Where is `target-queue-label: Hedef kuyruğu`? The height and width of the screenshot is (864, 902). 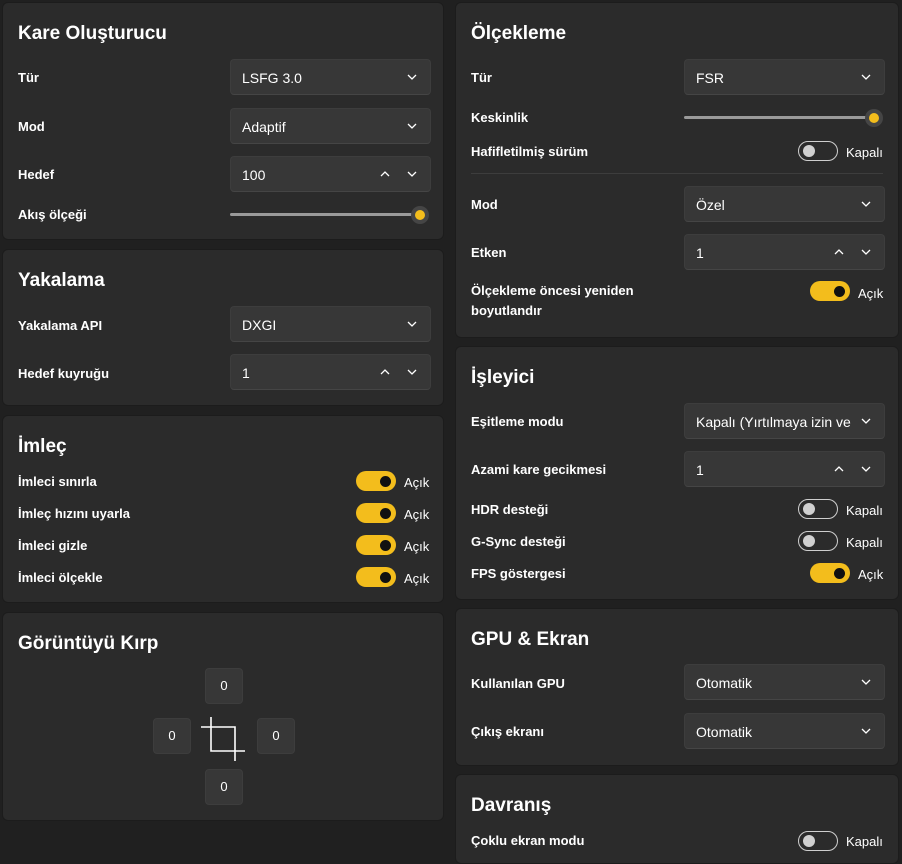
target-queue-label: Hedef kuyruğu is located at coordinates (64, 373).